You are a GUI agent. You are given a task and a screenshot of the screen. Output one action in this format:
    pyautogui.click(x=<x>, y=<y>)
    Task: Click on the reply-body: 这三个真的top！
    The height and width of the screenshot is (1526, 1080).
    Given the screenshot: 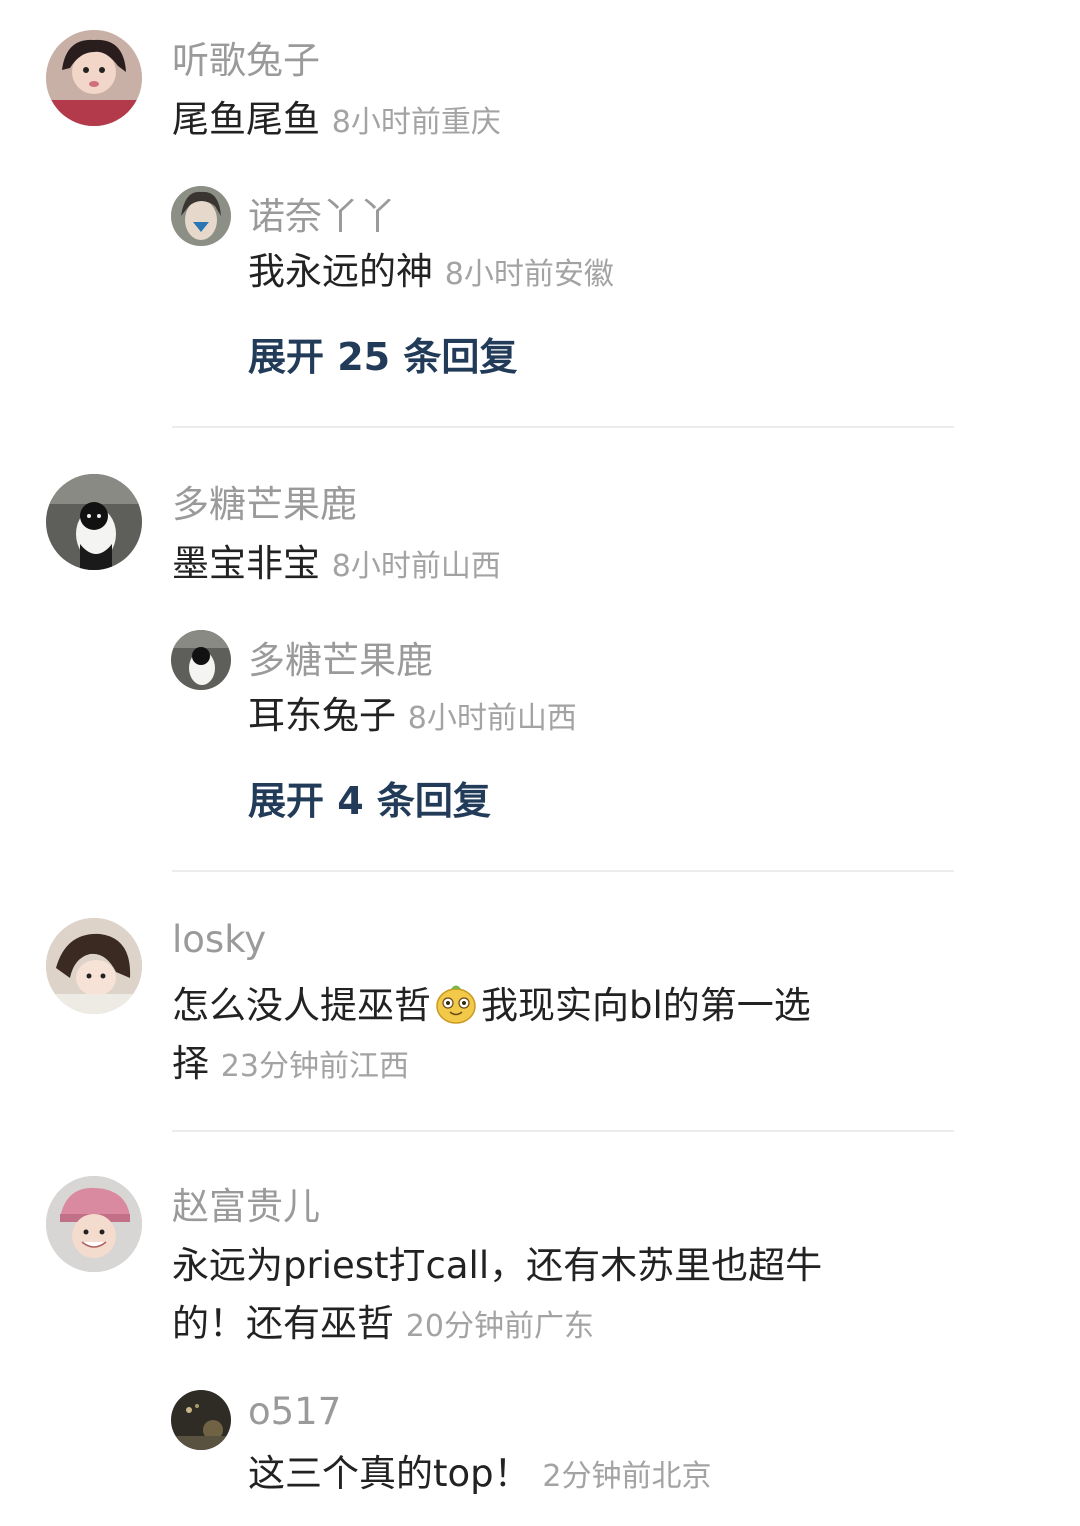 What is the action you would take?
    pyautogui.click(x=389, y=1473)
    